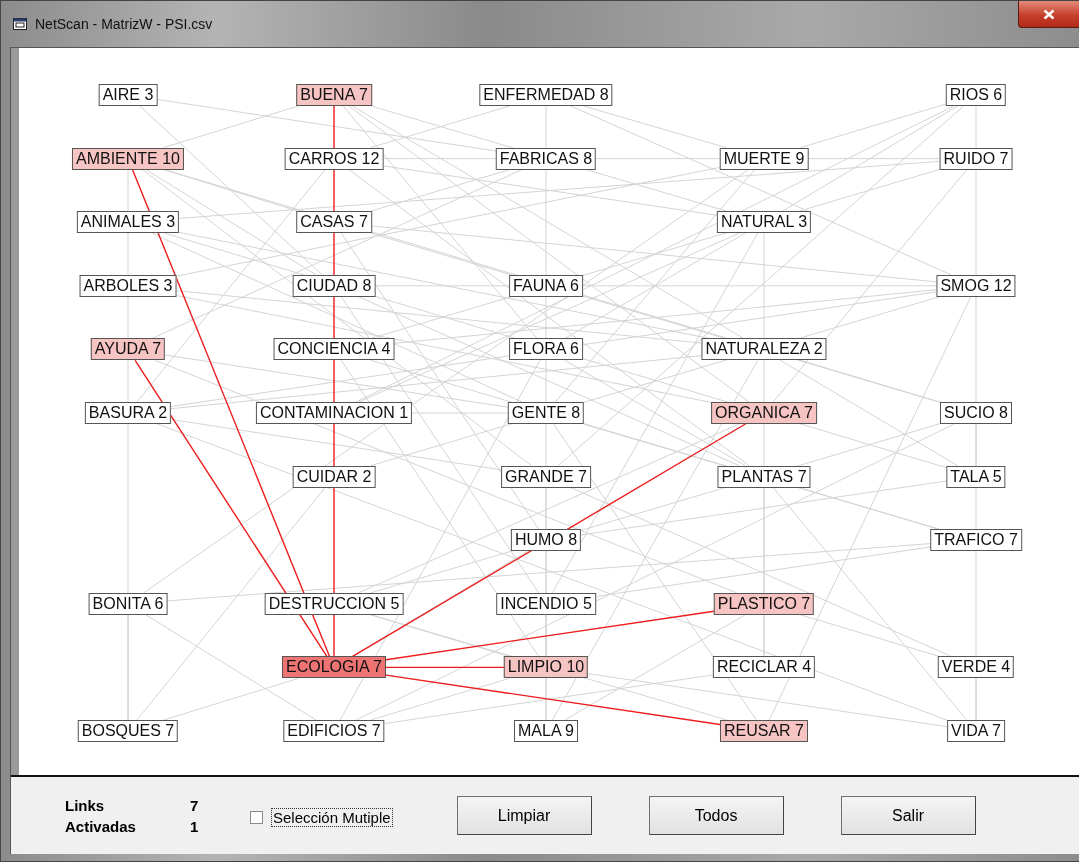  Describe the element at coordinates (764, 349) in the screenshot. I see `network-node: NATURALEZA 2` at that location.